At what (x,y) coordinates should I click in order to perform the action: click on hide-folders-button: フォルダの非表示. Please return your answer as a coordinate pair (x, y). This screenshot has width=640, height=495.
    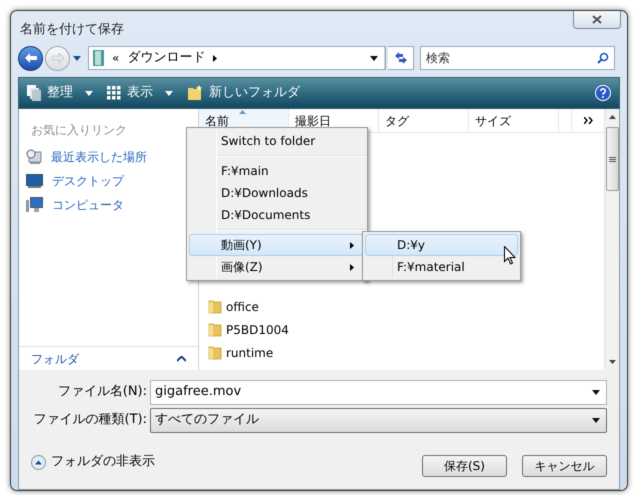
    Looking at the image, I should click on (93, 462).